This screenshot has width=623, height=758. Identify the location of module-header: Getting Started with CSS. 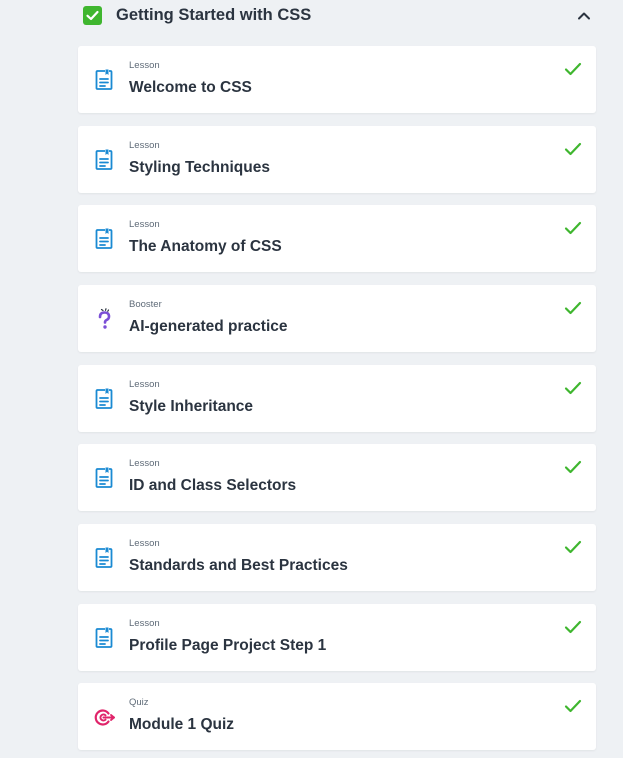
(337, 16).